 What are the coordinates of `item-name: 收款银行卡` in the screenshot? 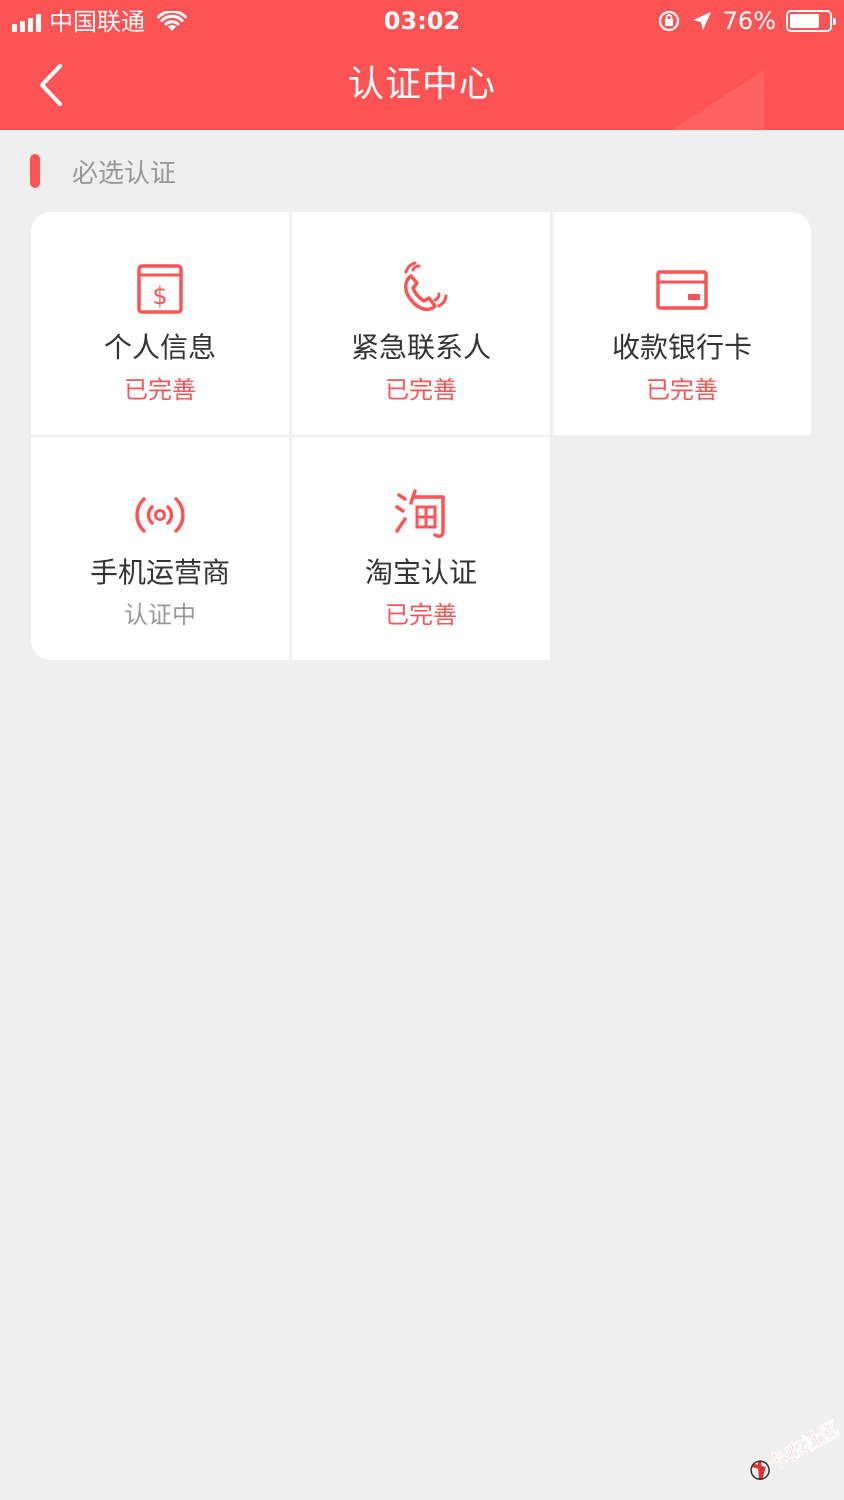 It's located at (681, 347).